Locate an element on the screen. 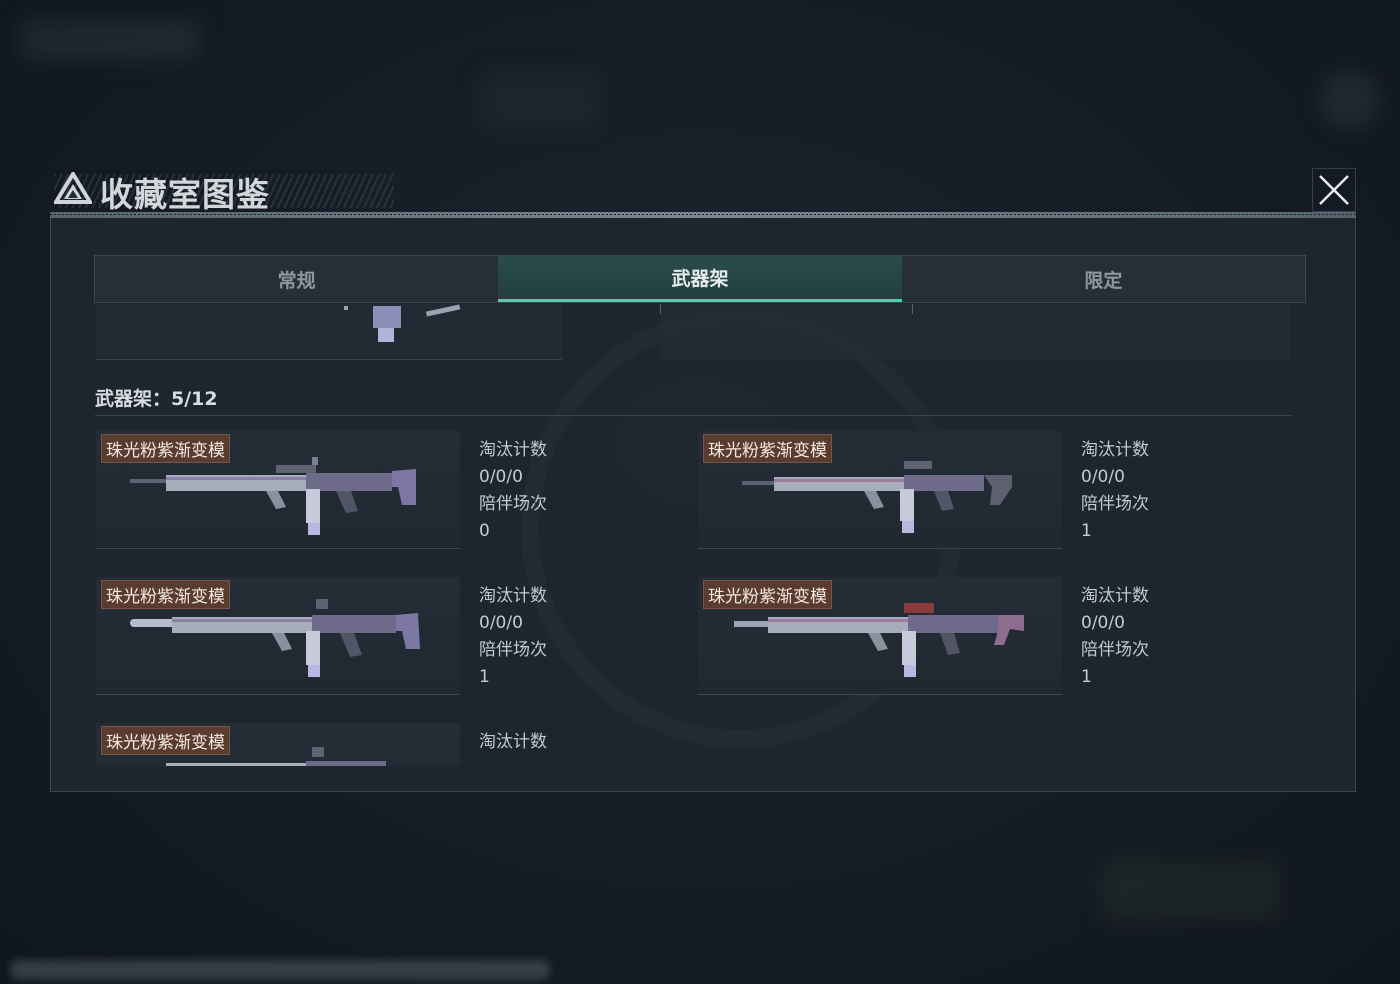 The width and height of the screenshot is (1400, 984). blurred-footer-text is located at coordinates (280, 970).